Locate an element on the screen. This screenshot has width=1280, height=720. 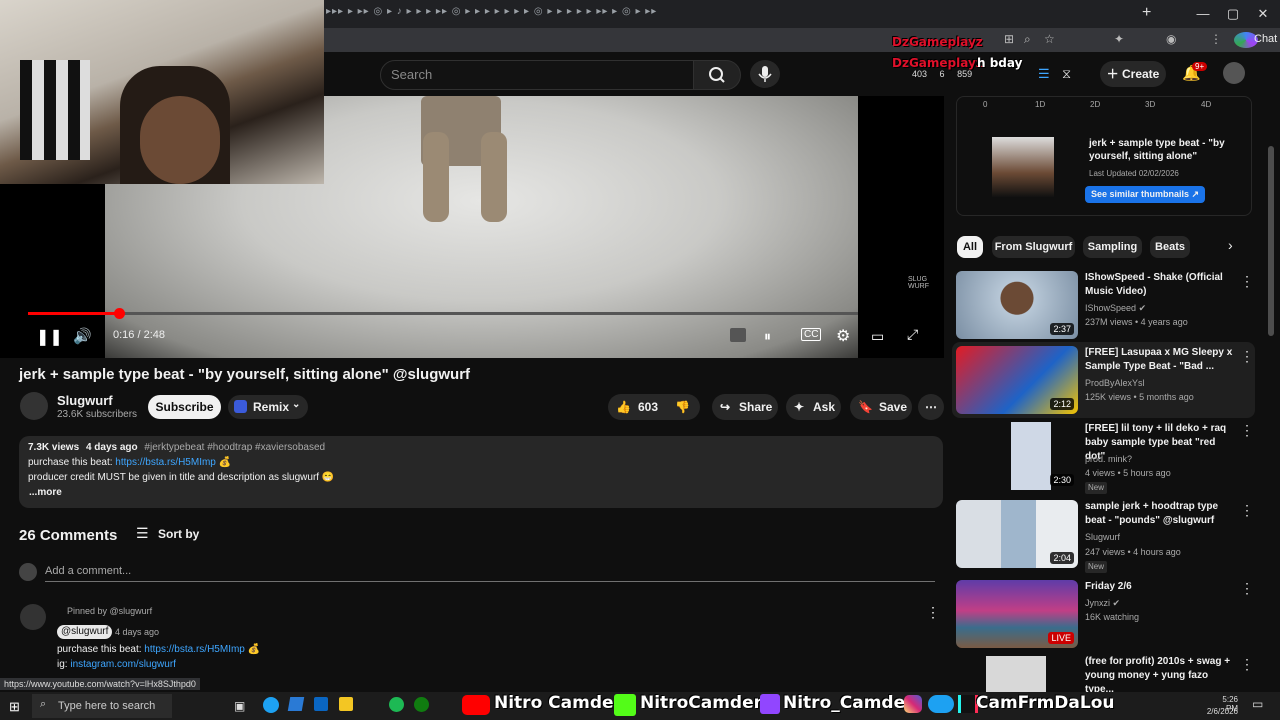
remix-button: Remix ⌄ is located at coordinates (268, 407).